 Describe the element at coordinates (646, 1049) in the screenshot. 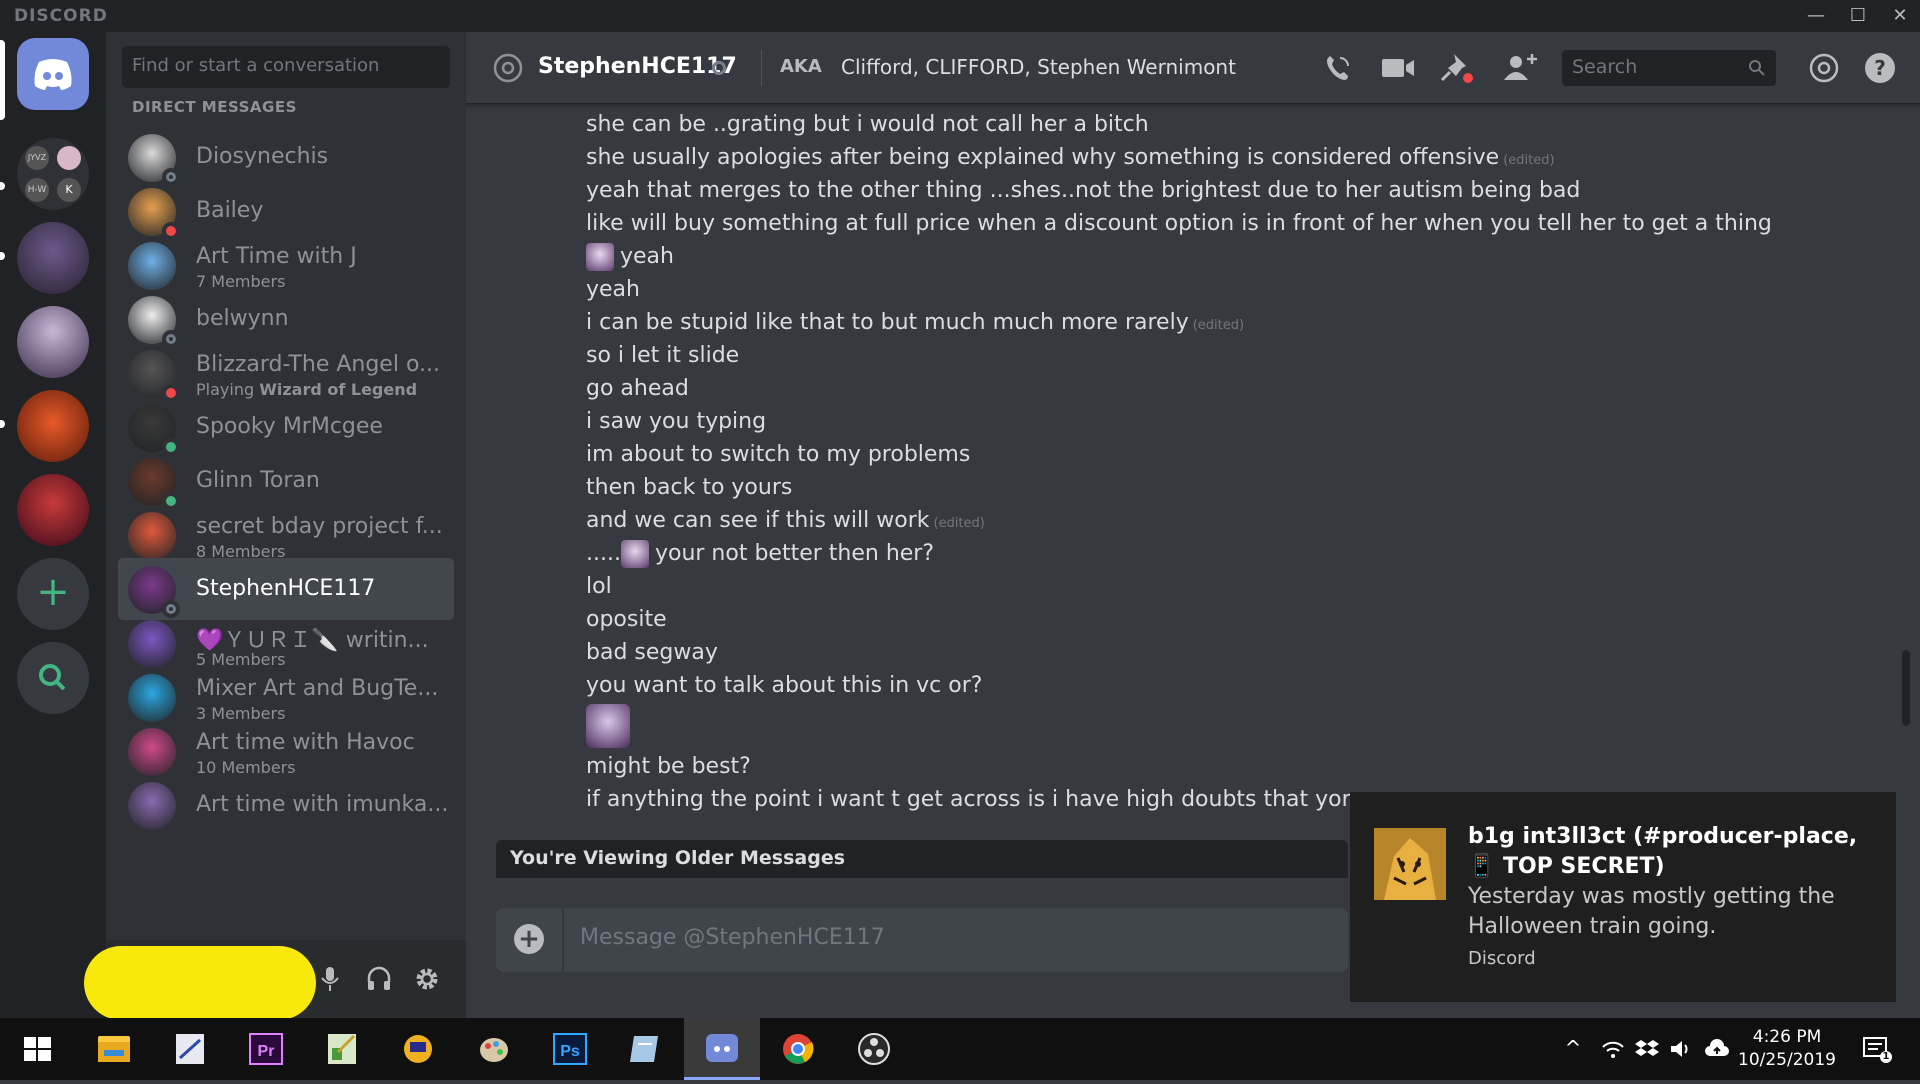

I see `taskbar-app-notes` at that location.